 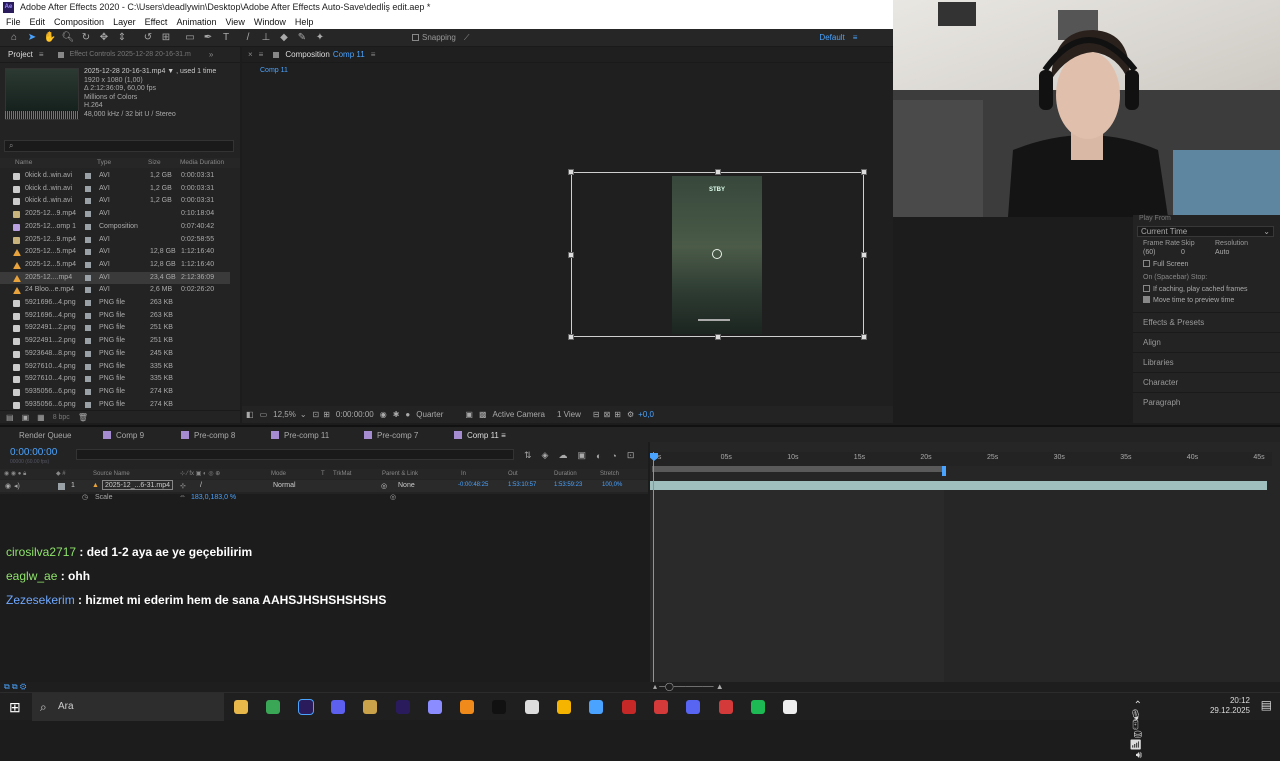 What do you see at coordinates (1206, 362) in the screenshot?
I see `section-libraries: Libraries` at bounding box center [1206, 362].